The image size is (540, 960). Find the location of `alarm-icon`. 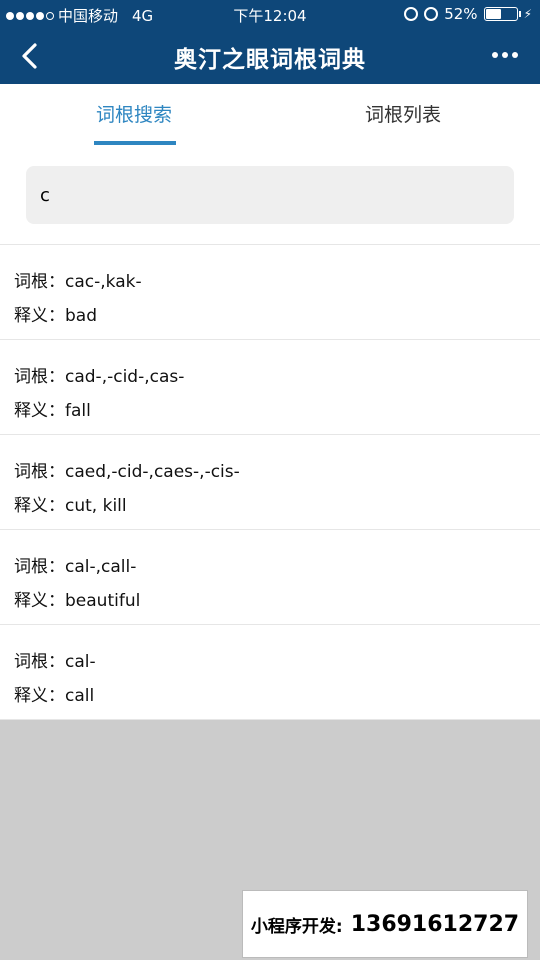

alarm-icon is located at coordinates (431, 14).